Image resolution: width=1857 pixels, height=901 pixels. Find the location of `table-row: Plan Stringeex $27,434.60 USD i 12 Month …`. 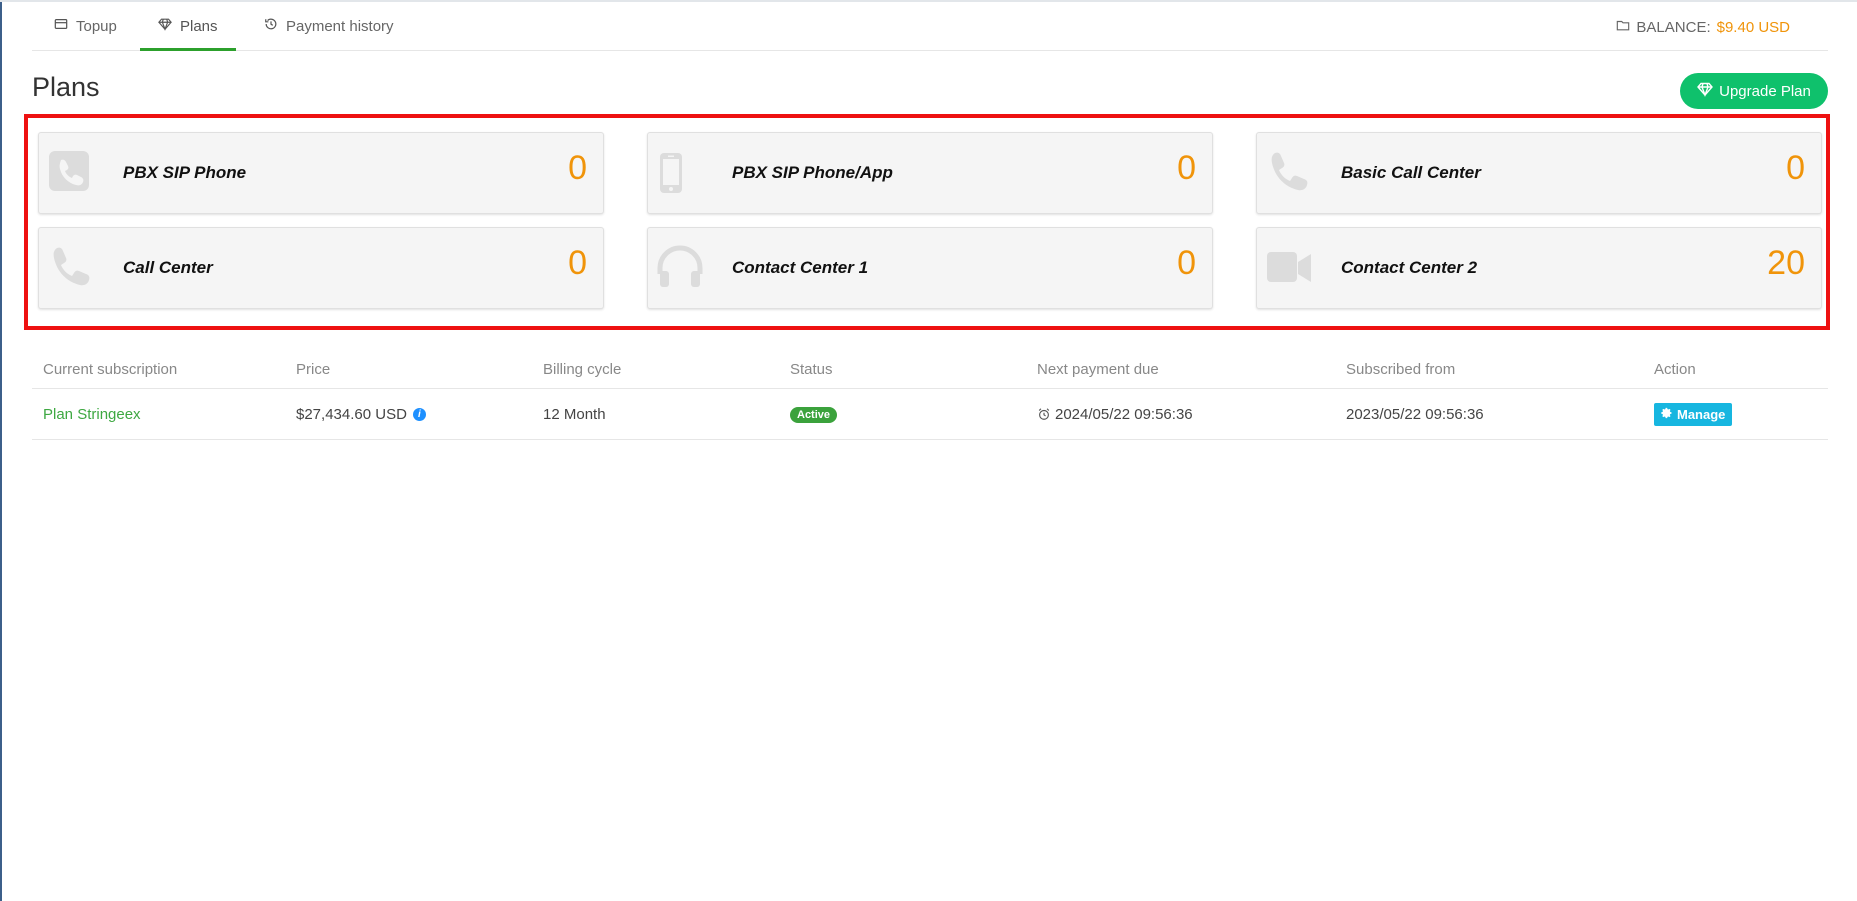

table-row: Plan Stringeex $27,434.60 USD i 12 Month … is located at coordinates (930, 414).